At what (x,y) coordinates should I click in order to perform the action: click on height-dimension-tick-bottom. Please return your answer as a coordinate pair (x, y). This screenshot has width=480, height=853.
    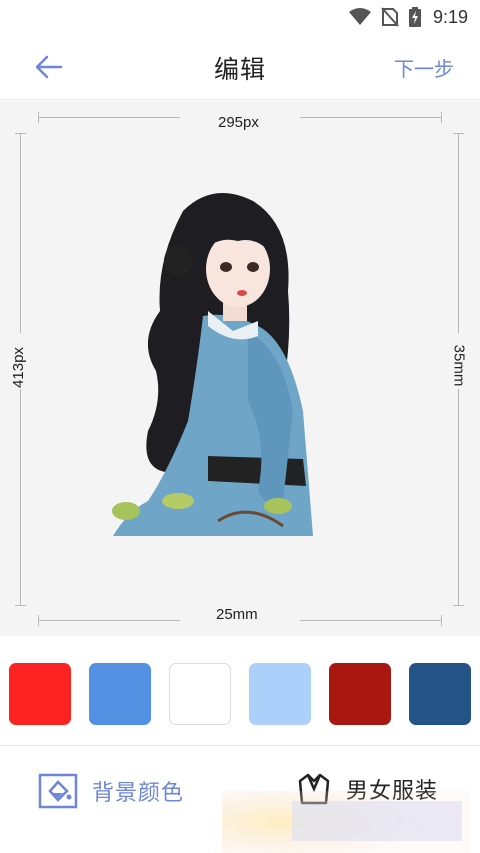
    Looking at the image, I should click on (20, 605).